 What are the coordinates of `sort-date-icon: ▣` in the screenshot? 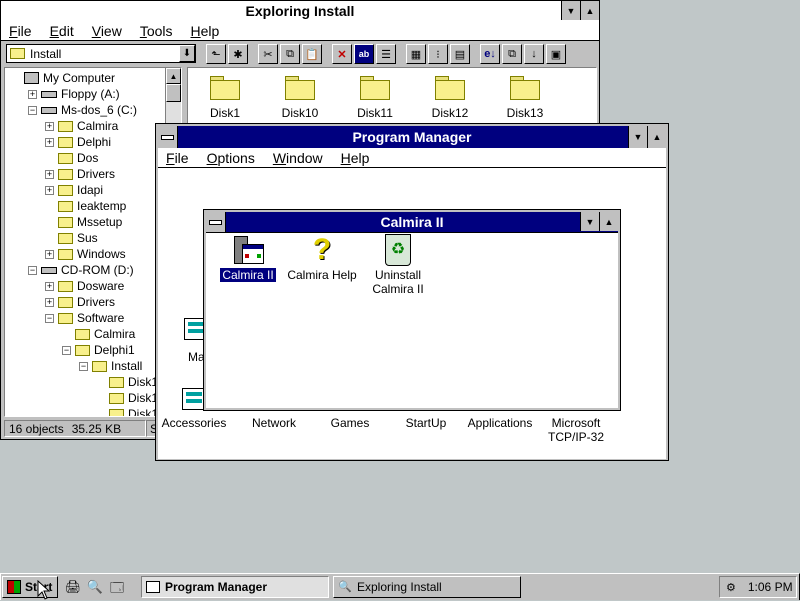 It's located at (556, 54).